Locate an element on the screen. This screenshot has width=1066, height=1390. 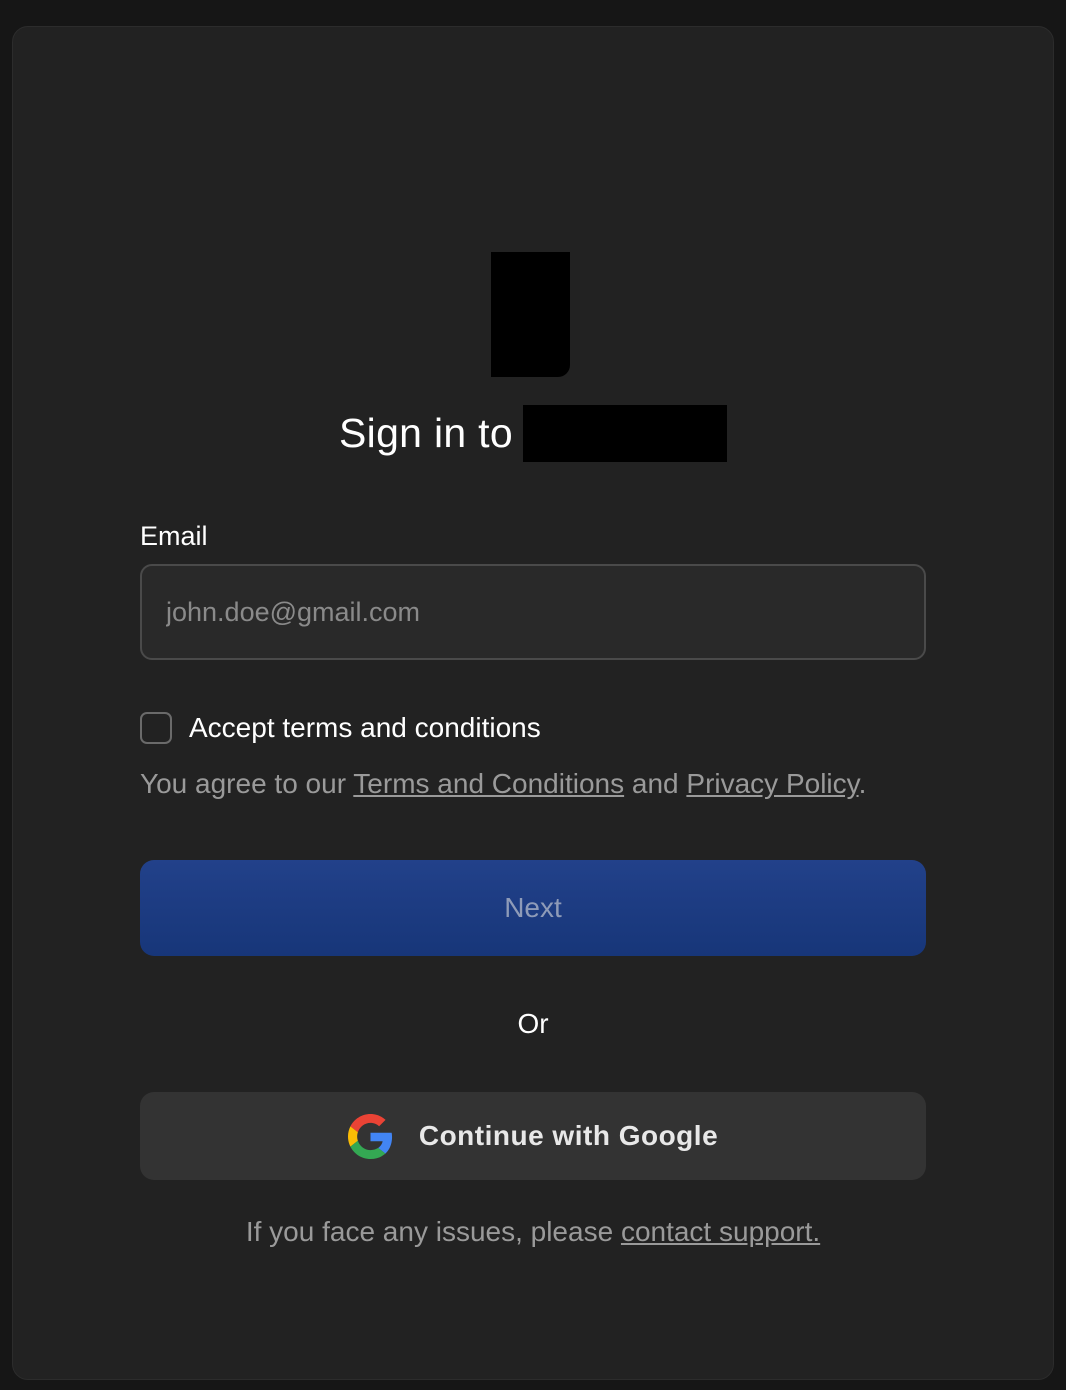
google-g-icon is located at coordinates (369, 1136).